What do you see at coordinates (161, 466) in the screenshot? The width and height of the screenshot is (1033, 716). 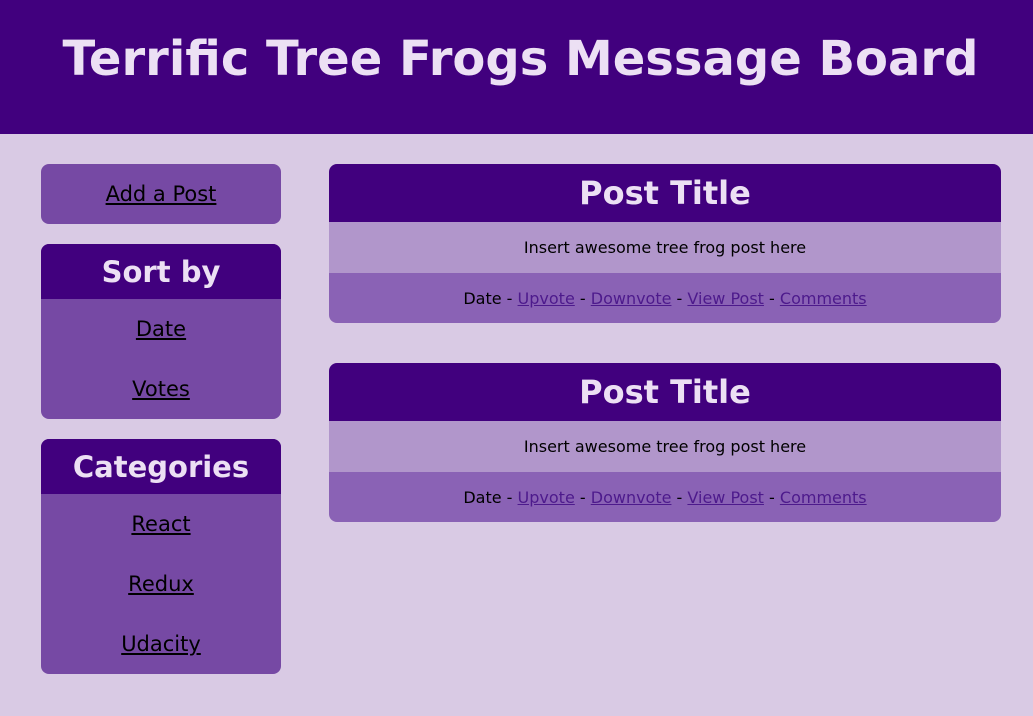 I see `categories-heading: Categories` at bounding box center [161, 466].